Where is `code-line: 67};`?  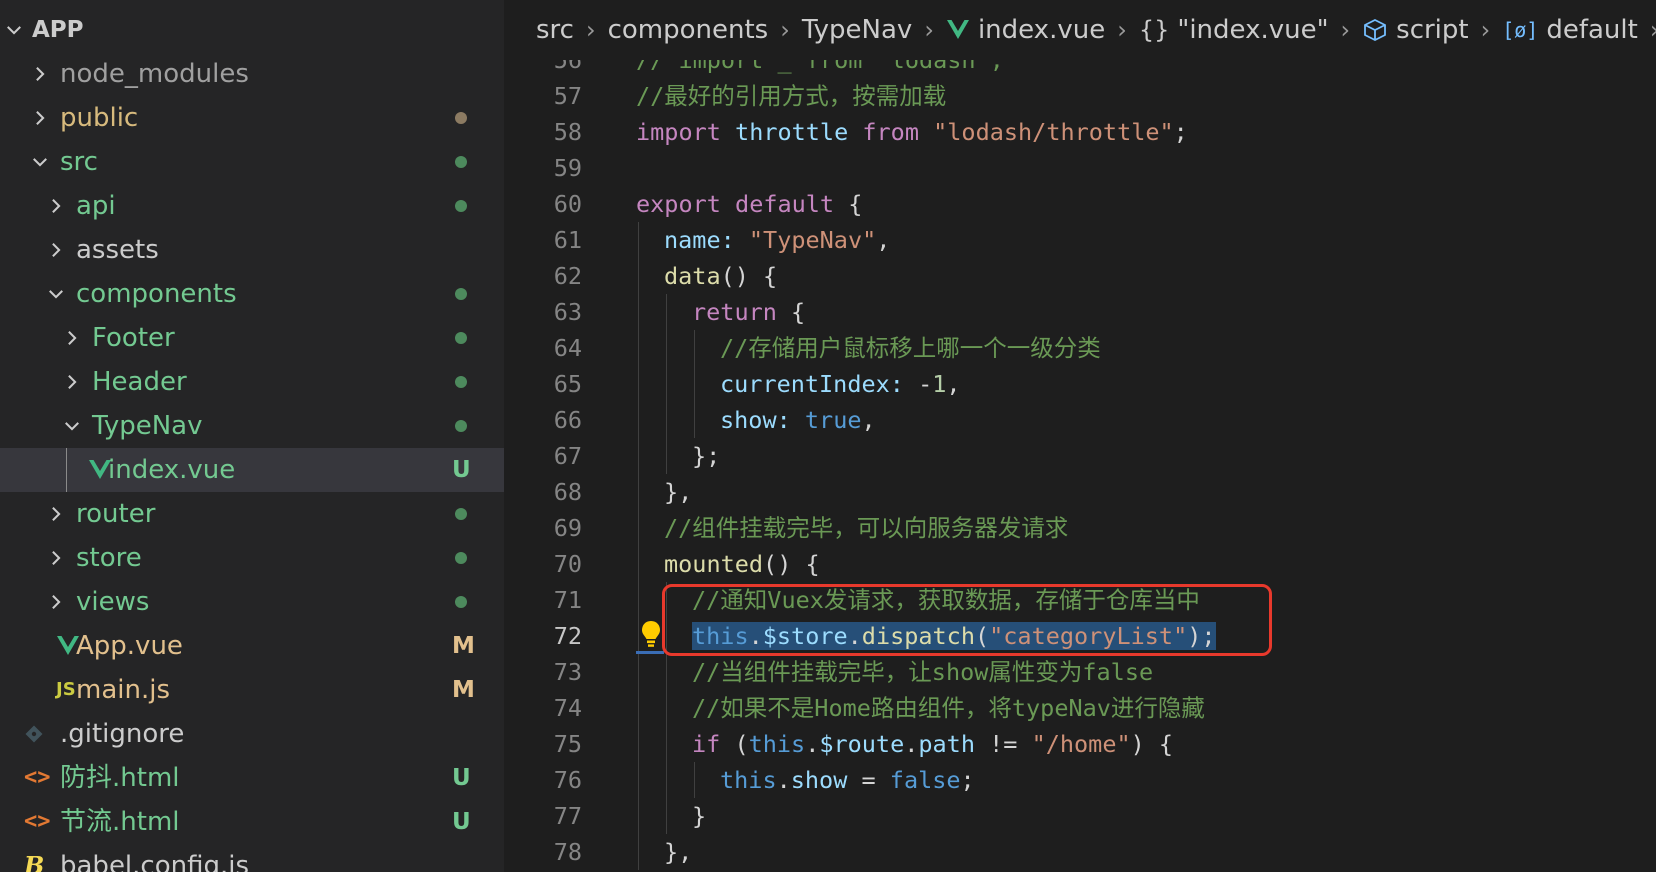
code-line: 67}; is located at coordinates (1080, 456).